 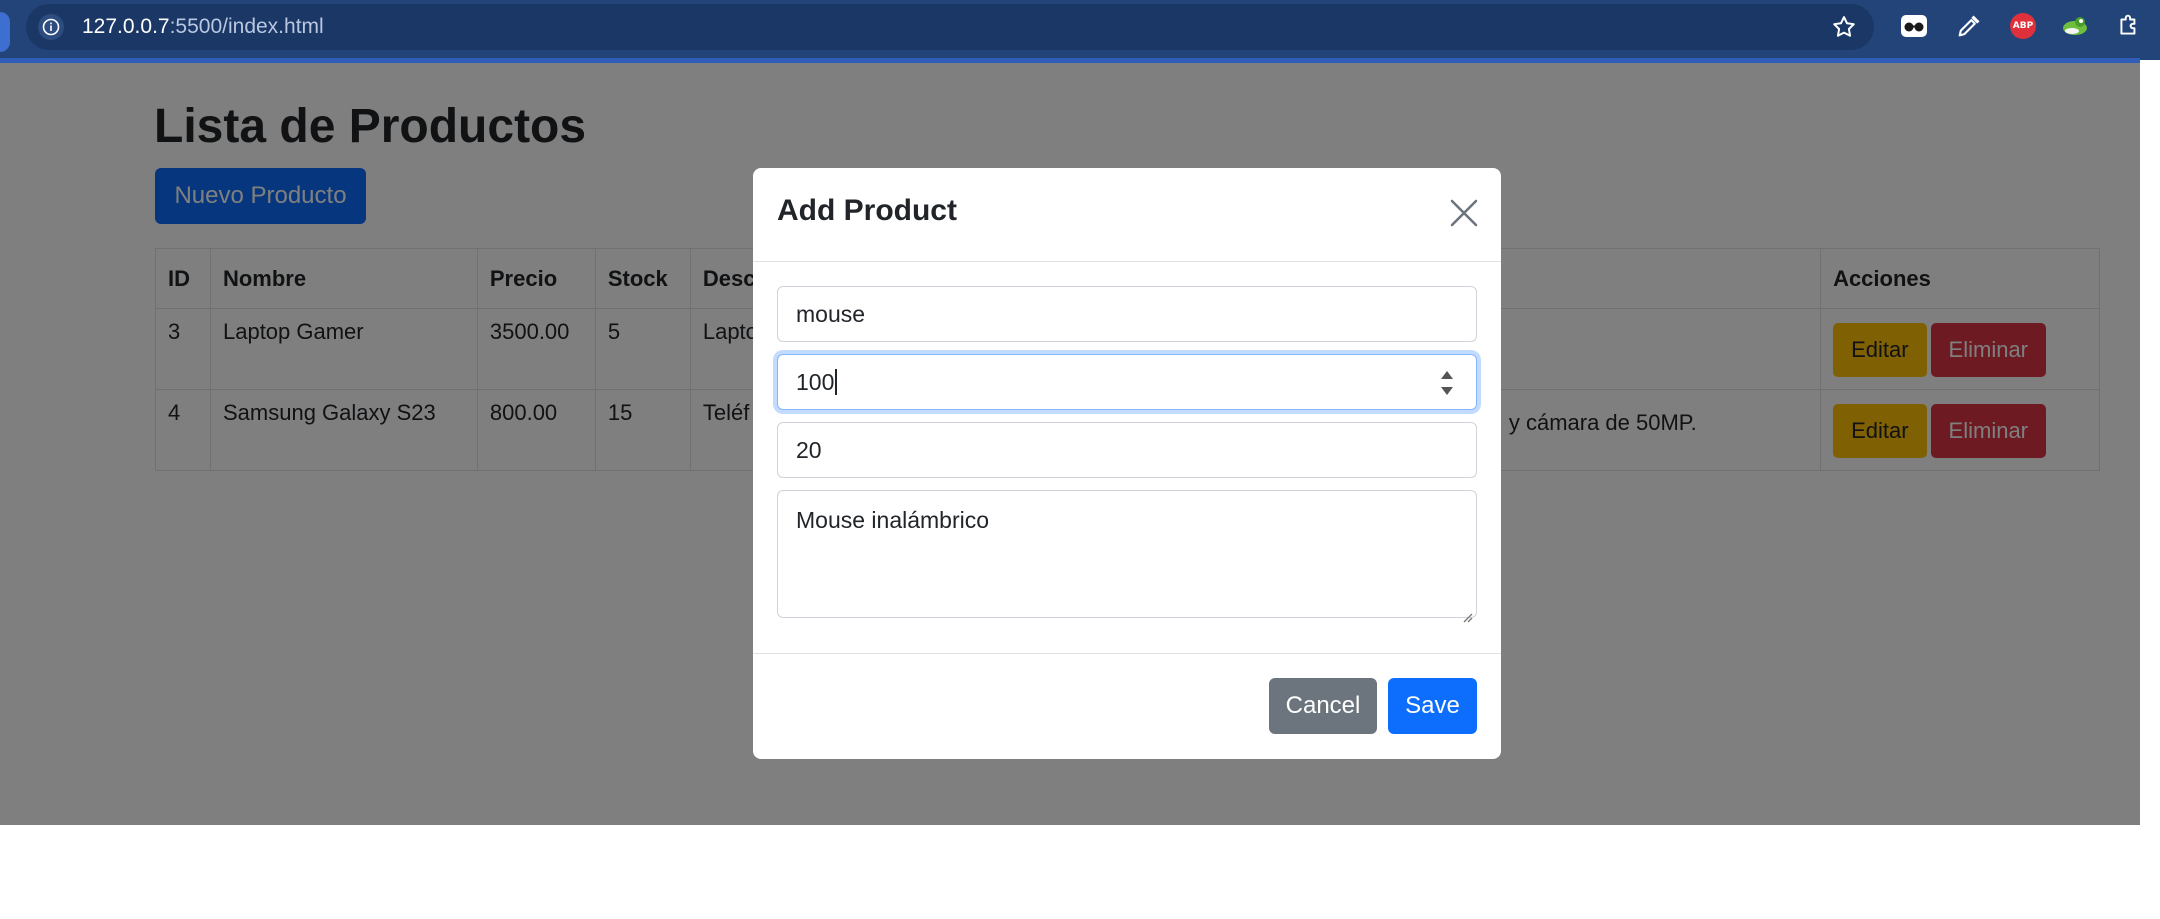 I want to click on modal-title: Add Product, so click(x=867, y=210).